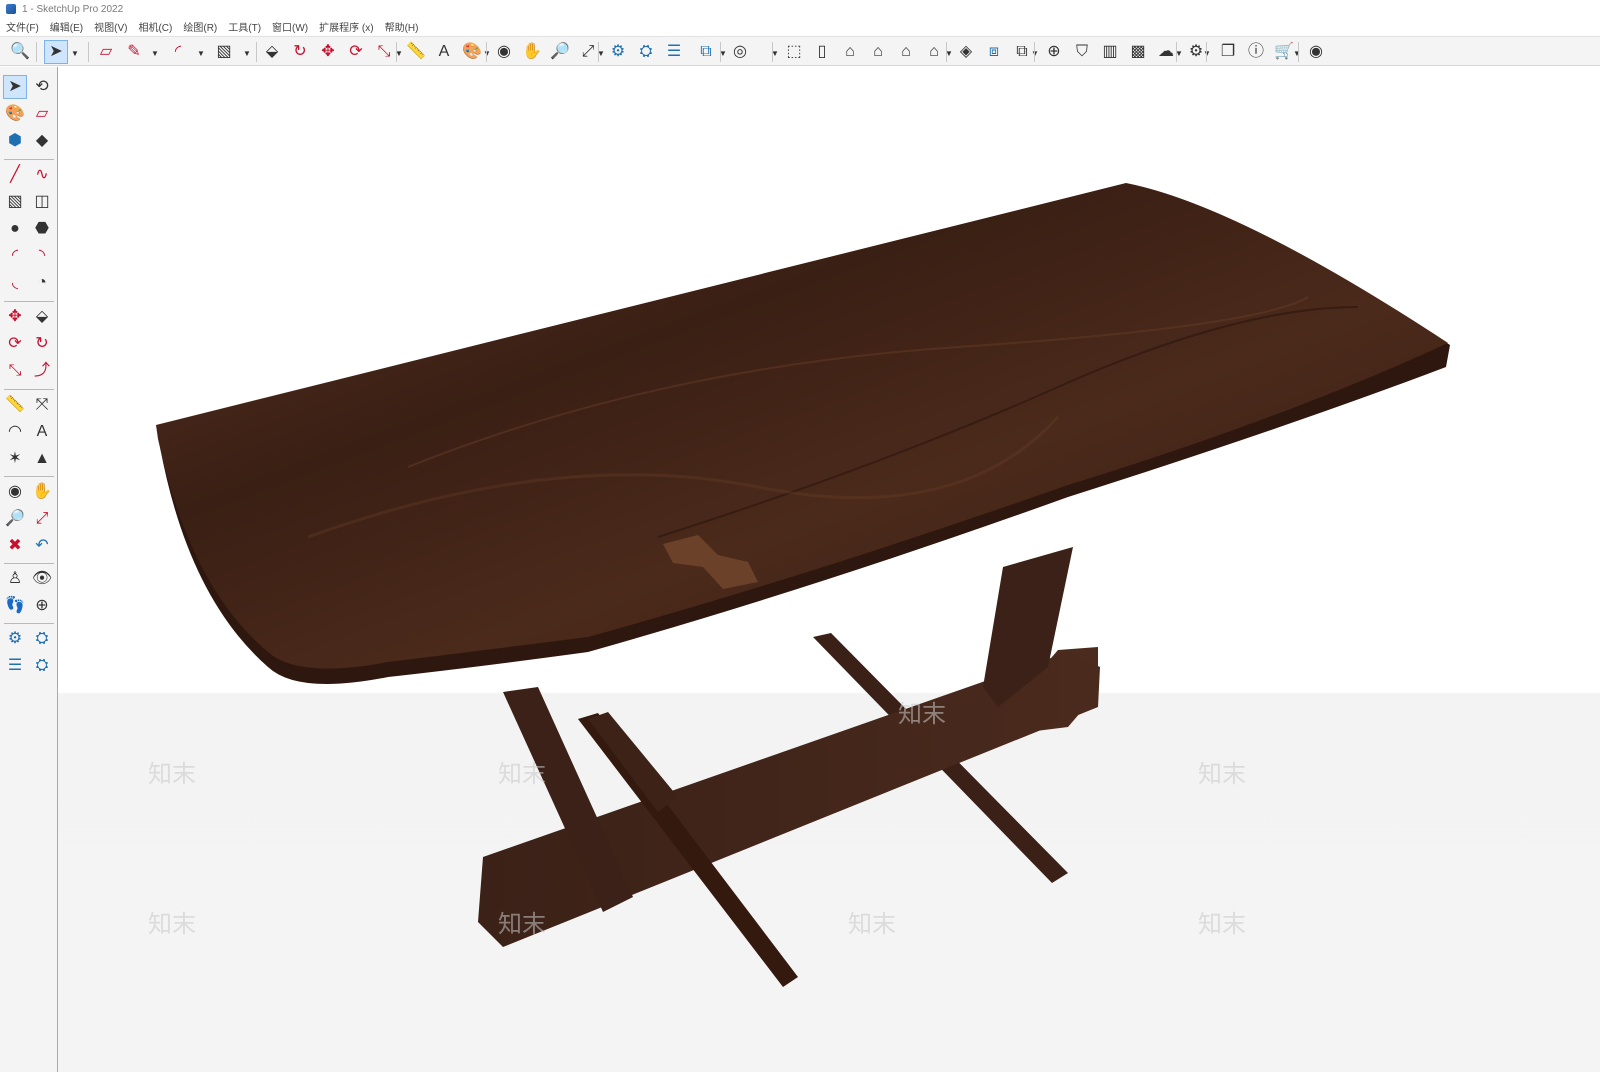 This screenshot has height=1072, width=1600. Describe the element at coordinates (42, 371) in the screenshot. I see `offset-tool-button: ⤴` at that location.